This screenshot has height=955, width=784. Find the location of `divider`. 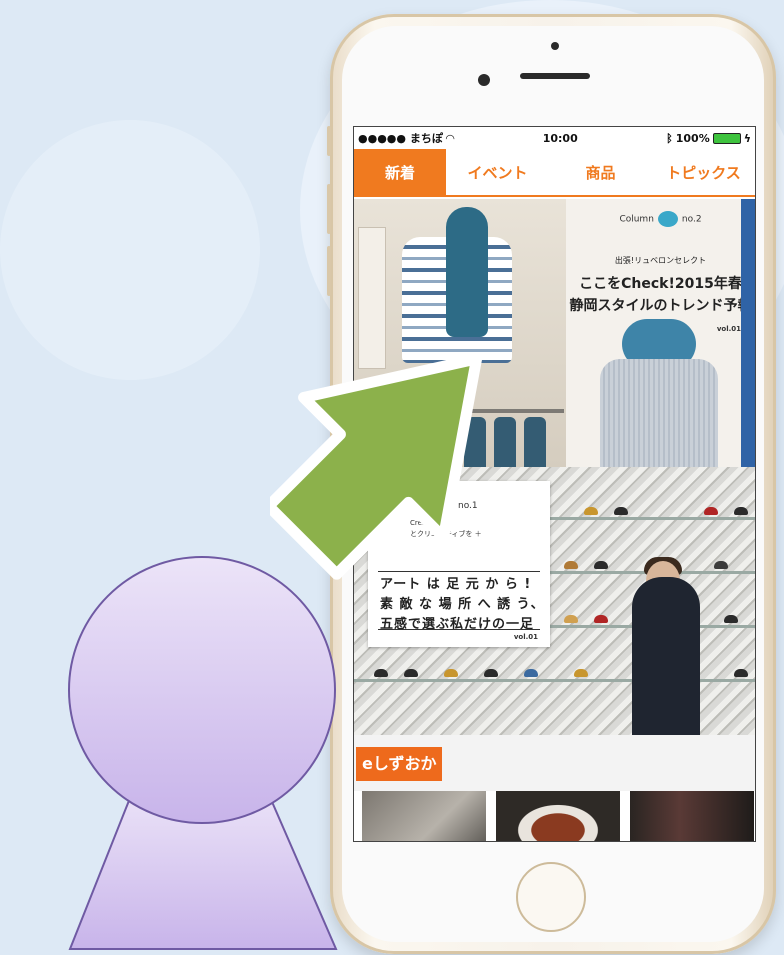

divider is located at coordinates (459, 629).